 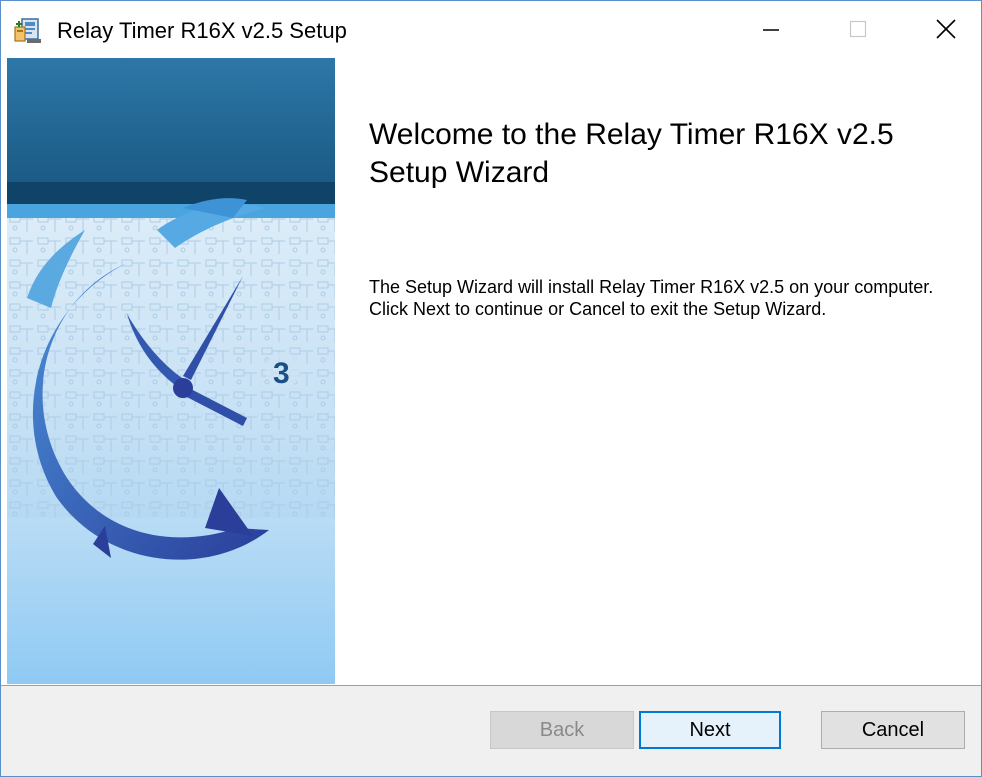 What do you see at coordinates (893, 730) in the screenshot?
I see `cancel-button: Cancel` at bounding box center [893, 730].